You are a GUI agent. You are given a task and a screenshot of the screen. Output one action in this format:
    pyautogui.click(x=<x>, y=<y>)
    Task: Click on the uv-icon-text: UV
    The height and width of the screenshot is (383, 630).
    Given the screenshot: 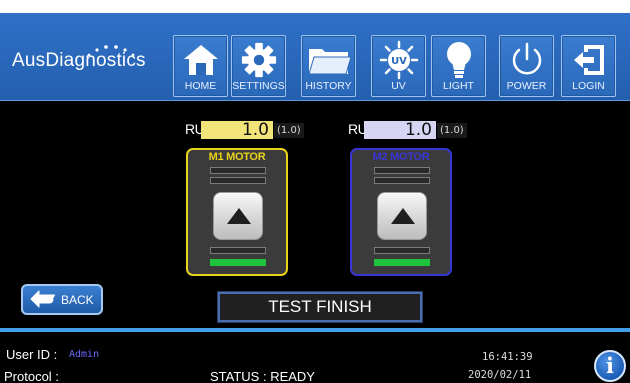 What is the action you would take?
    pyautogui.click(x=399, y=61)
    